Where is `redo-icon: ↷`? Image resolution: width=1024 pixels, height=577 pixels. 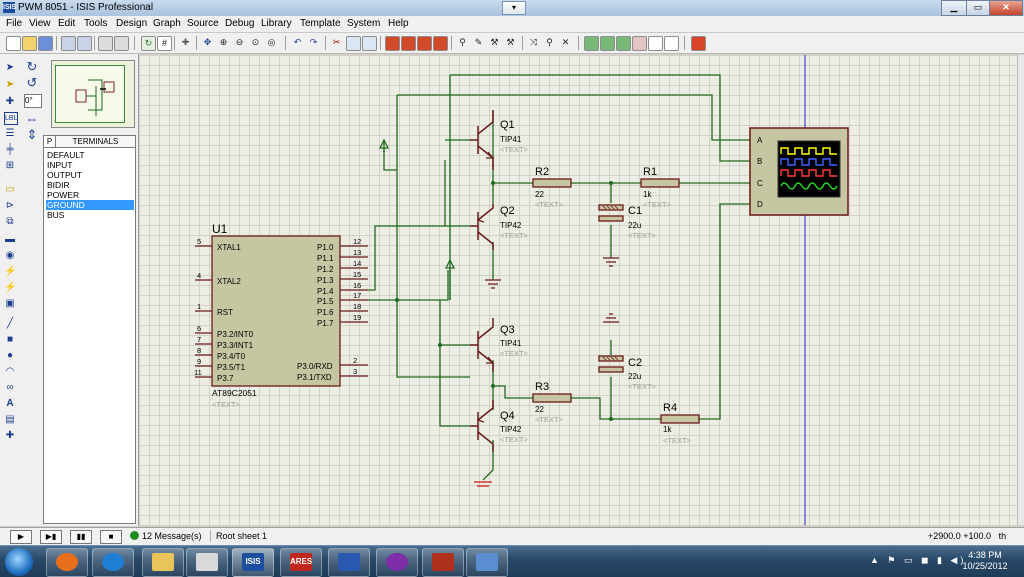 redo-icon: ↷ is located at coordinates (313, 42).